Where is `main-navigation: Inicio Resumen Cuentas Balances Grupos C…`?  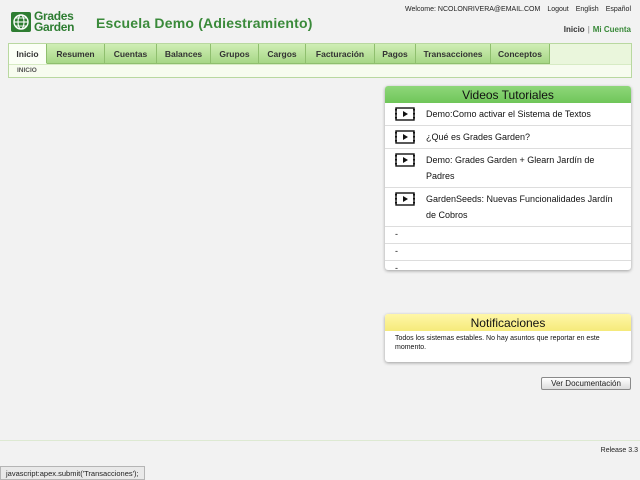
main-navigation: Inicio Resumen Cuentas Balances Grupos C… is located at coordinates (320, 60).